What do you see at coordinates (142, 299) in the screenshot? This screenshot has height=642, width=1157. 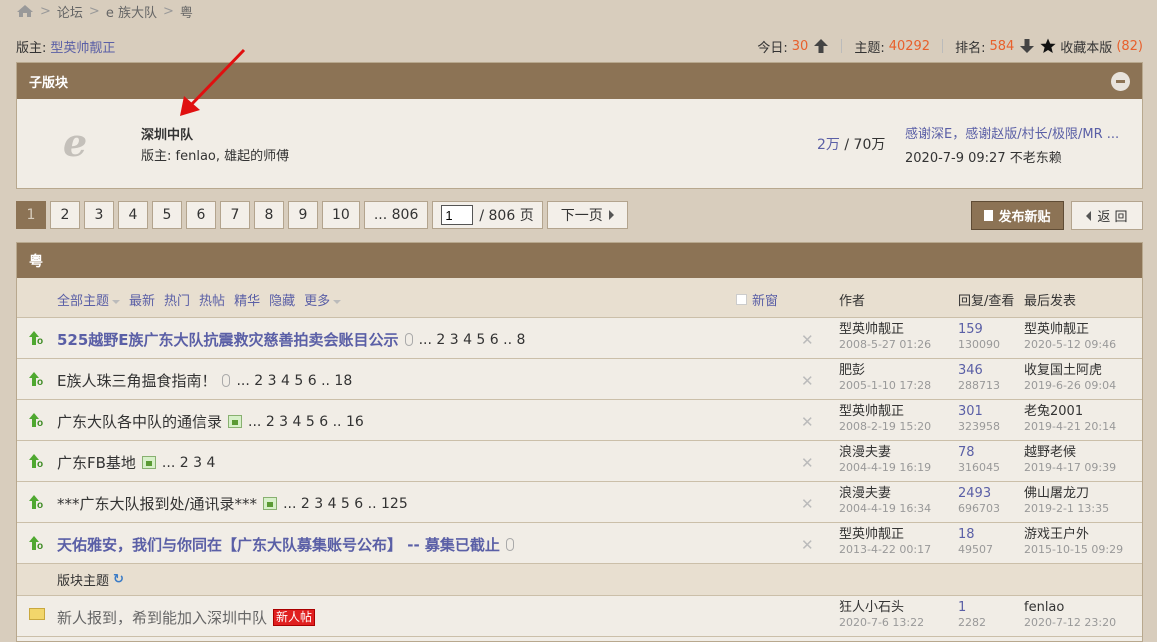 I see `tab-latest: 最新` at bounding box center [142, 299].